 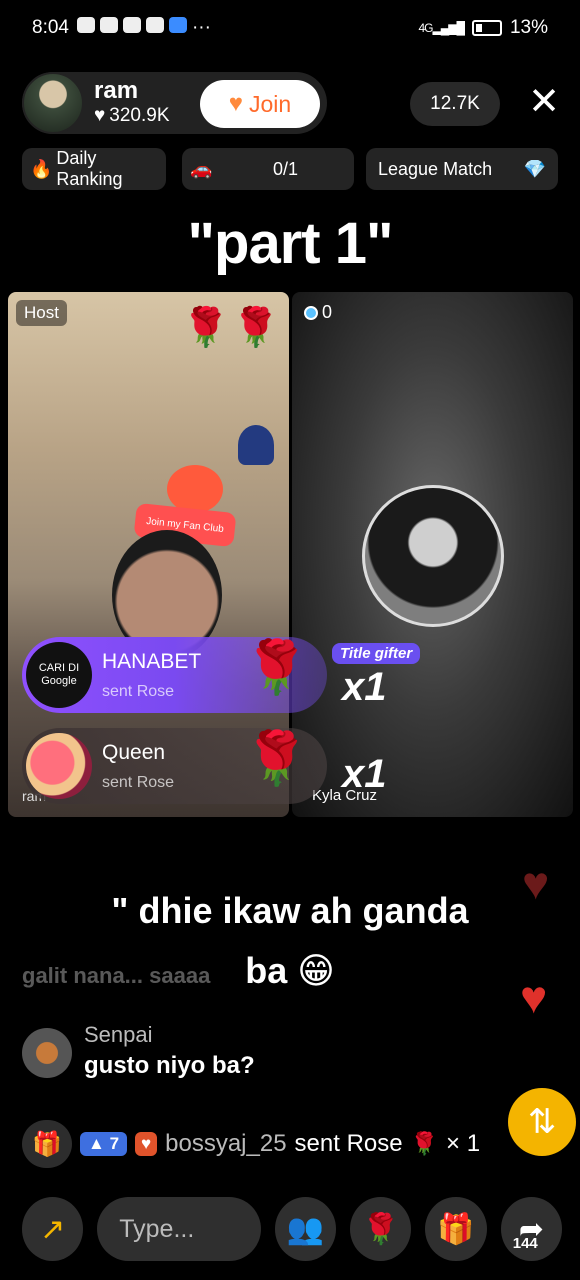 I want to click on gift-button: 🎁, so click(x=456, y=1229).